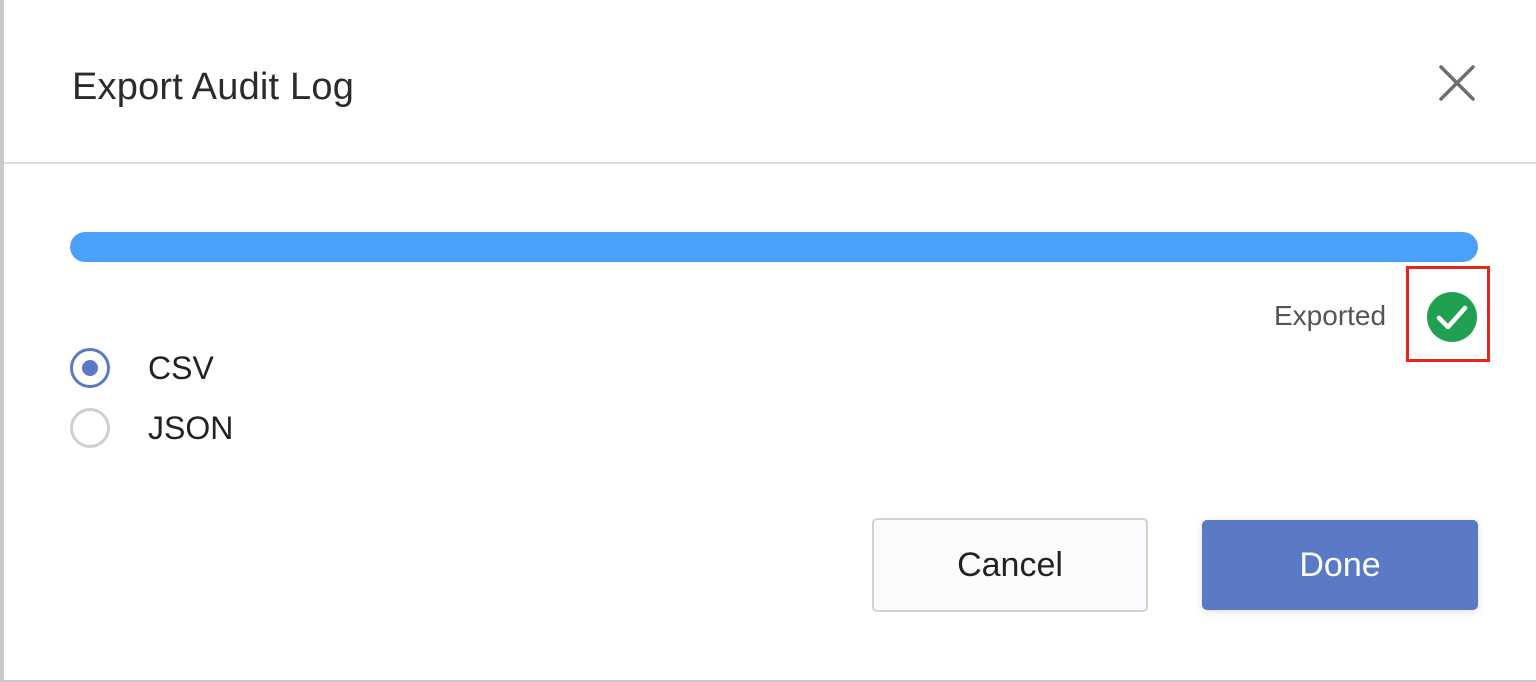 The height and width of the screenshot is (682, 1536). I want to click on export-progress-bar, so click(774, 247).